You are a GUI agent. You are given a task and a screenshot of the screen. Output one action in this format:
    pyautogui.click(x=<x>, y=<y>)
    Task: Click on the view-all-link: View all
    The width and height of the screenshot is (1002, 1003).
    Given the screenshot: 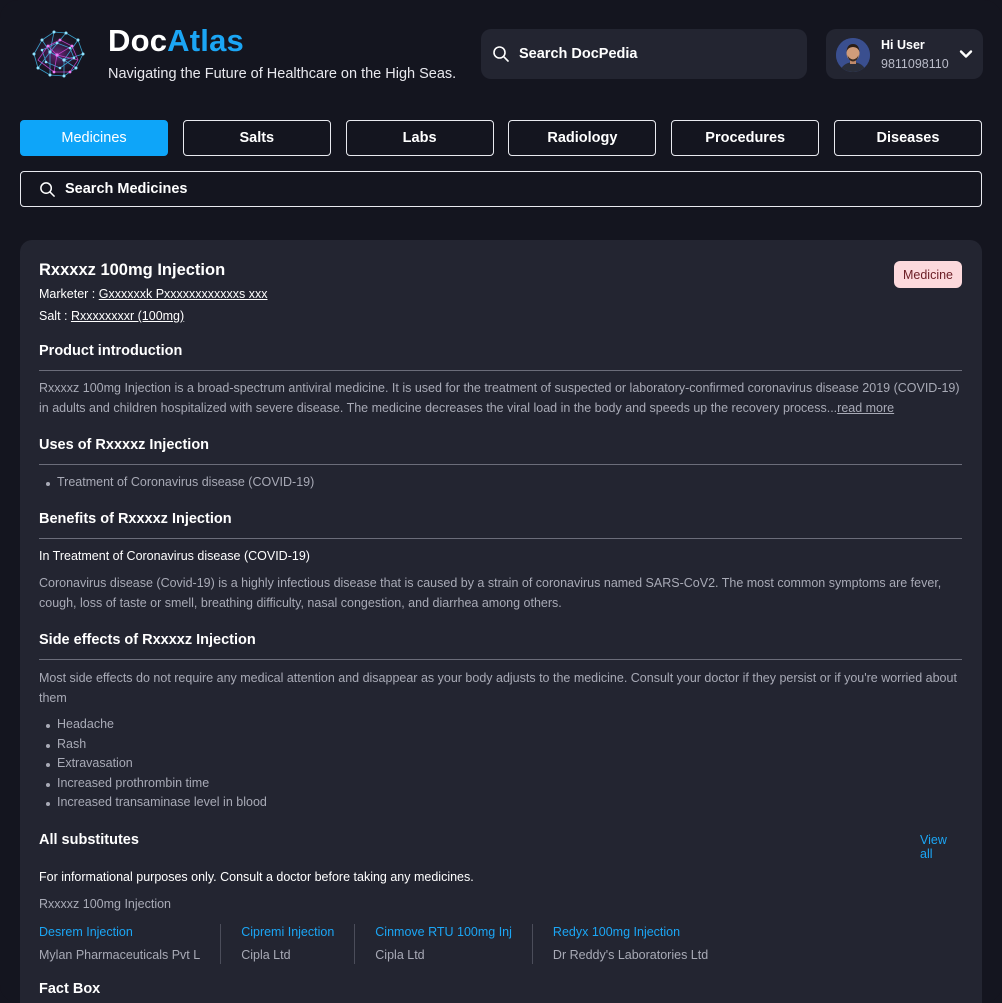 What is the action you would take?
    pyautogui.click(x=941, y=847)
    